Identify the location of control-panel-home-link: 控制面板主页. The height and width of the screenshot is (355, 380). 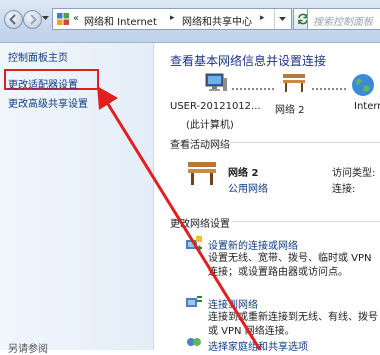
(38, 56).